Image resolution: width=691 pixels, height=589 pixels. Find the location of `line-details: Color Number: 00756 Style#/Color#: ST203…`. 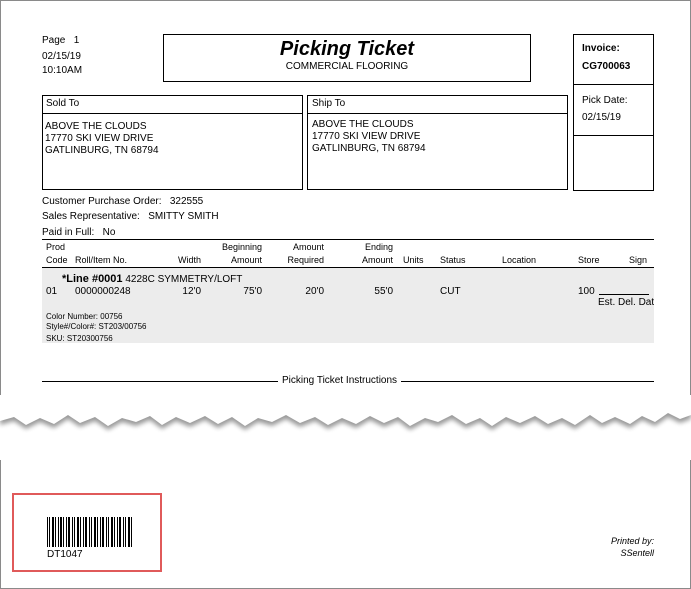

line-details: Color Number: 00756 Style#/Color#: ST203… is located at coordinates (96, 328).